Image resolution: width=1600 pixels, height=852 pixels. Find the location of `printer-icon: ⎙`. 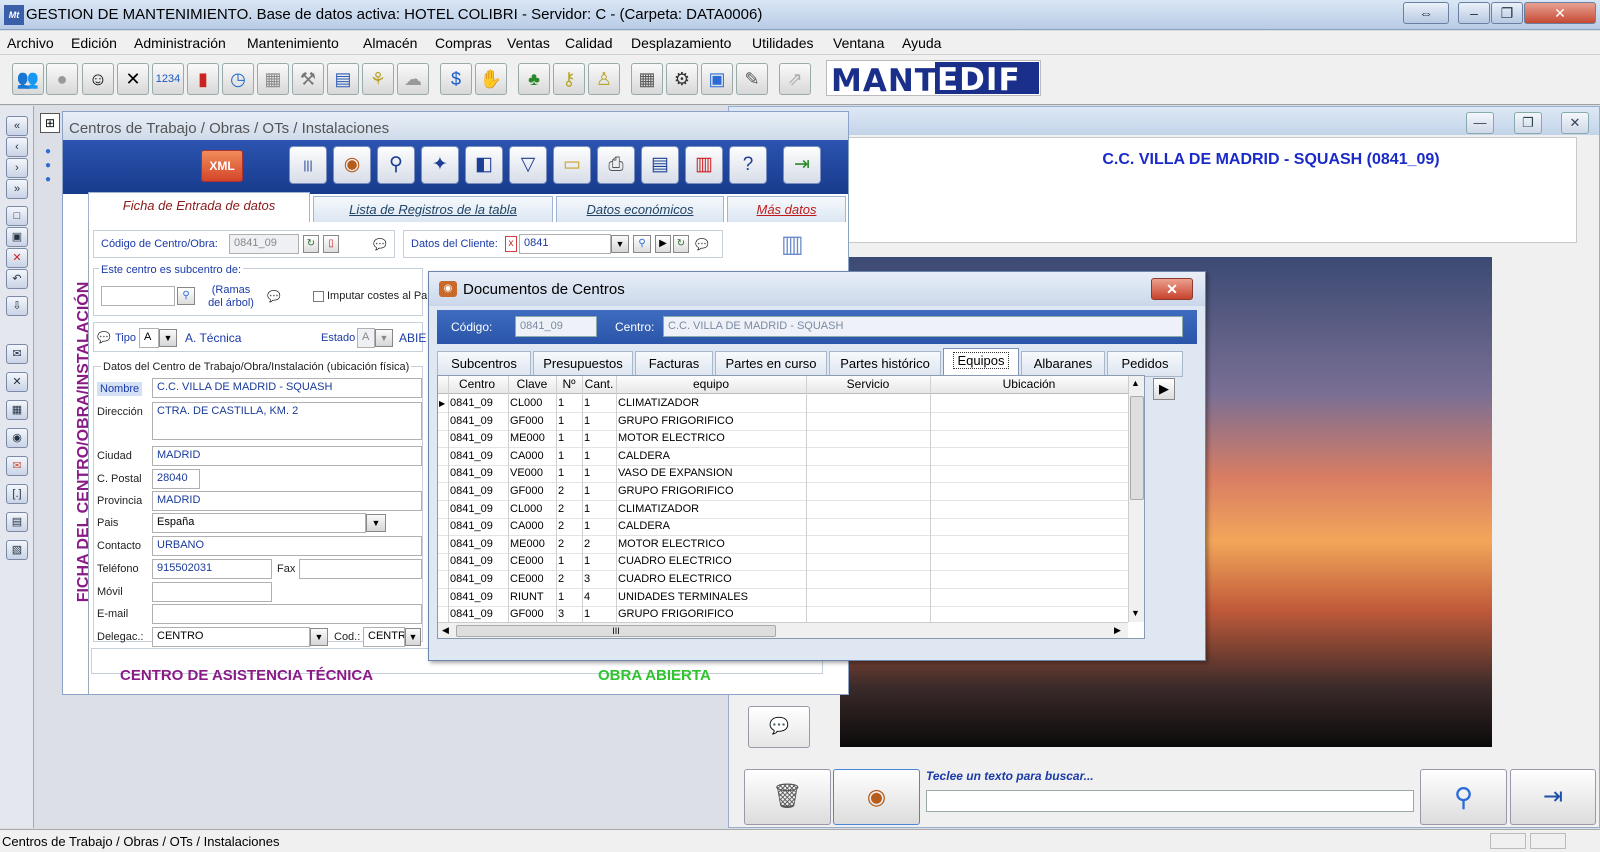

printer-icon: ⎙ is located at coordinates (616, 165).